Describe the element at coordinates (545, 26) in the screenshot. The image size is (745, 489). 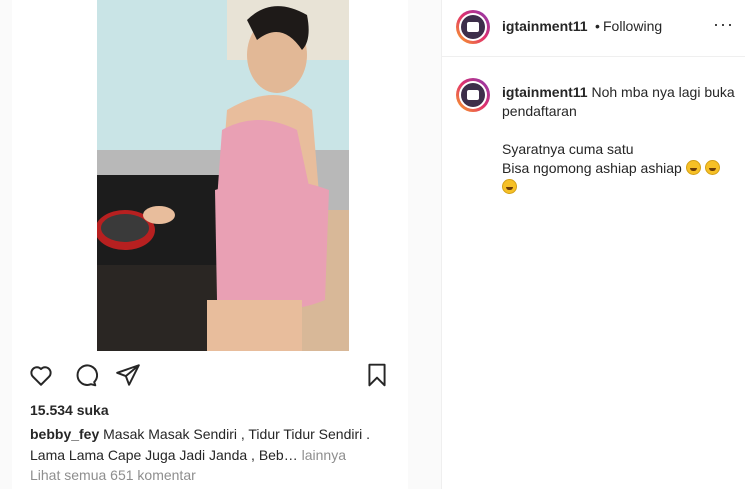
I see `header-username: igtainment11` at that location.